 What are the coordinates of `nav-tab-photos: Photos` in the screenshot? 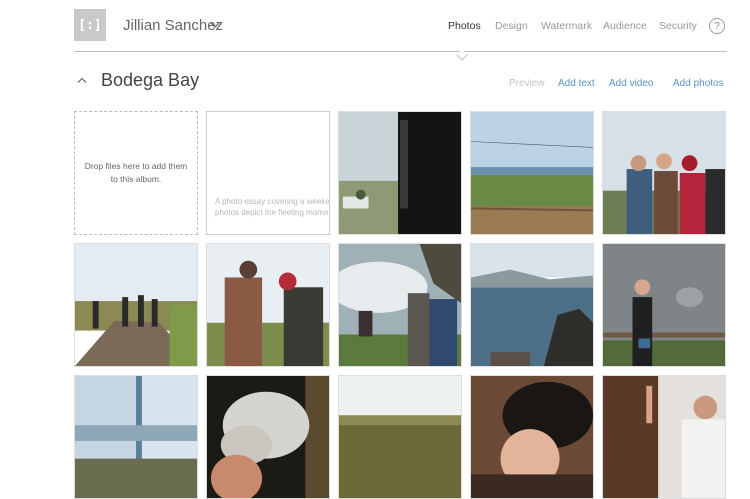 It's located at (464, 26).